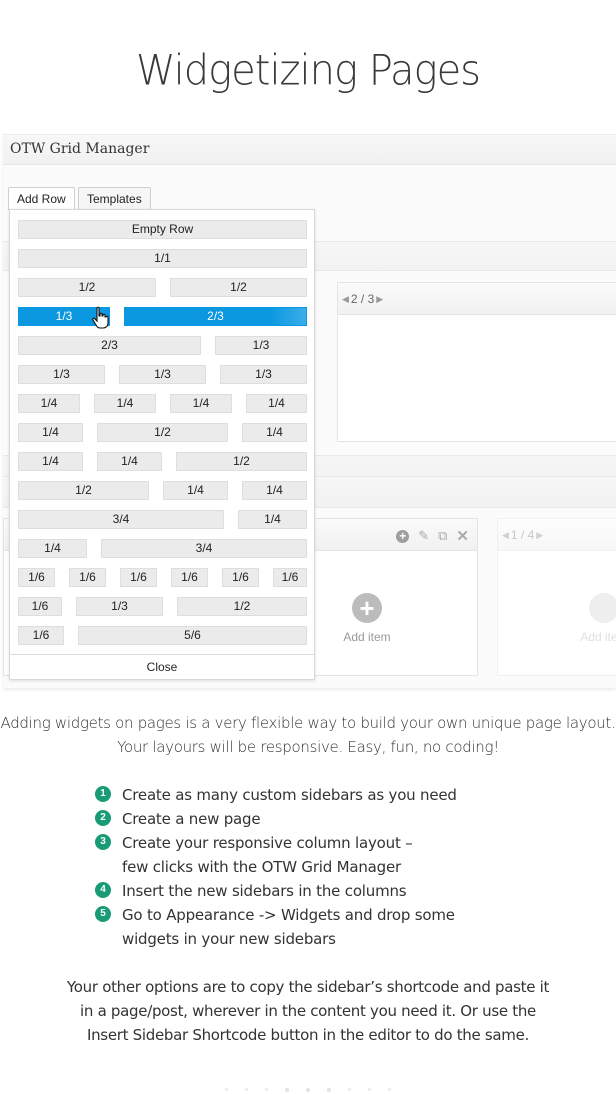  What do you see at coordinates (462, 536) in the screenshot?
I see `delete-icon: ✕` at bounding box center [462, 536].